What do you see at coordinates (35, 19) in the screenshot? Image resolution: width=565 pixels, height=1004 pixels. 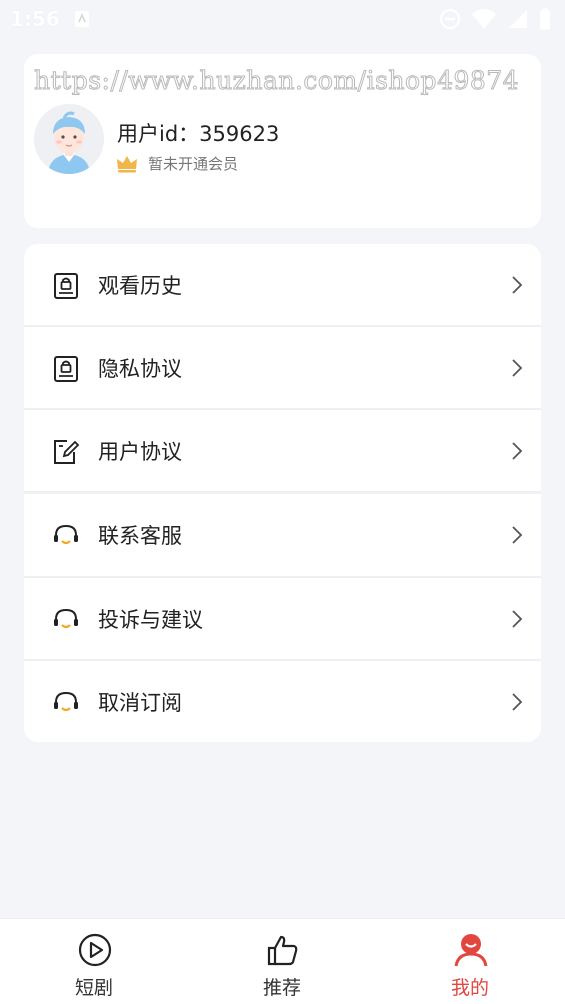 I see `status-time: 1:56` at bounding box center [35, 19].